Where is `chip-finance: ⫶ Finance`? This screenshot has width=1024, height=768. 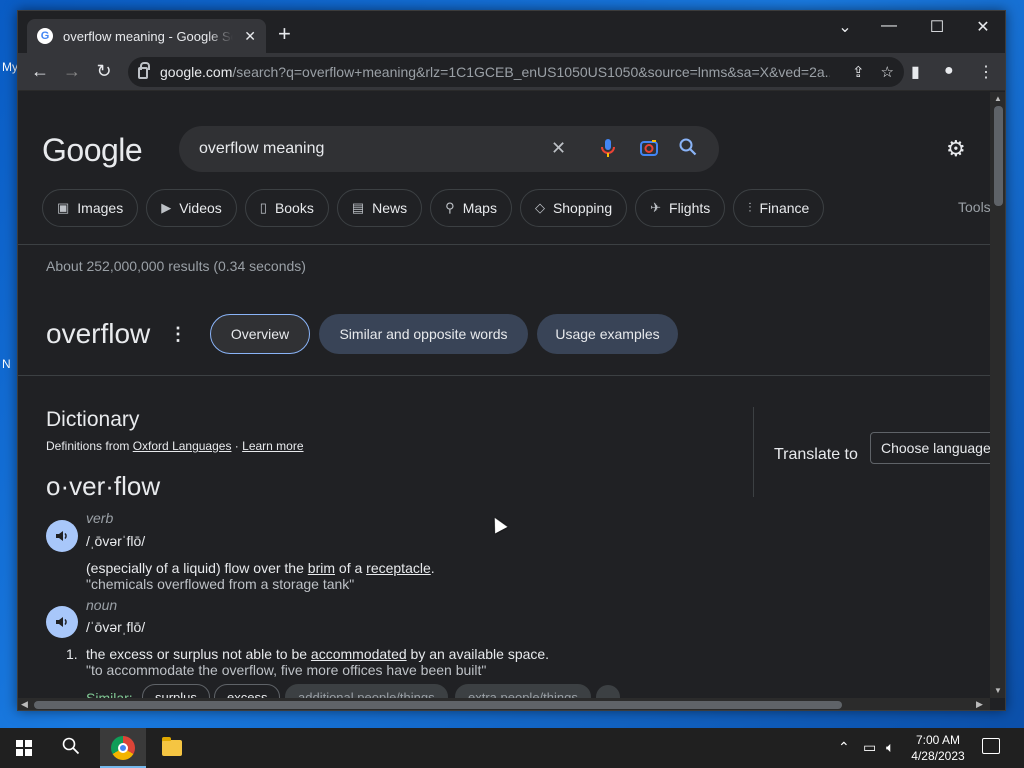
chip-finance: ⫶ Finance is located at coordinates (779, 208).